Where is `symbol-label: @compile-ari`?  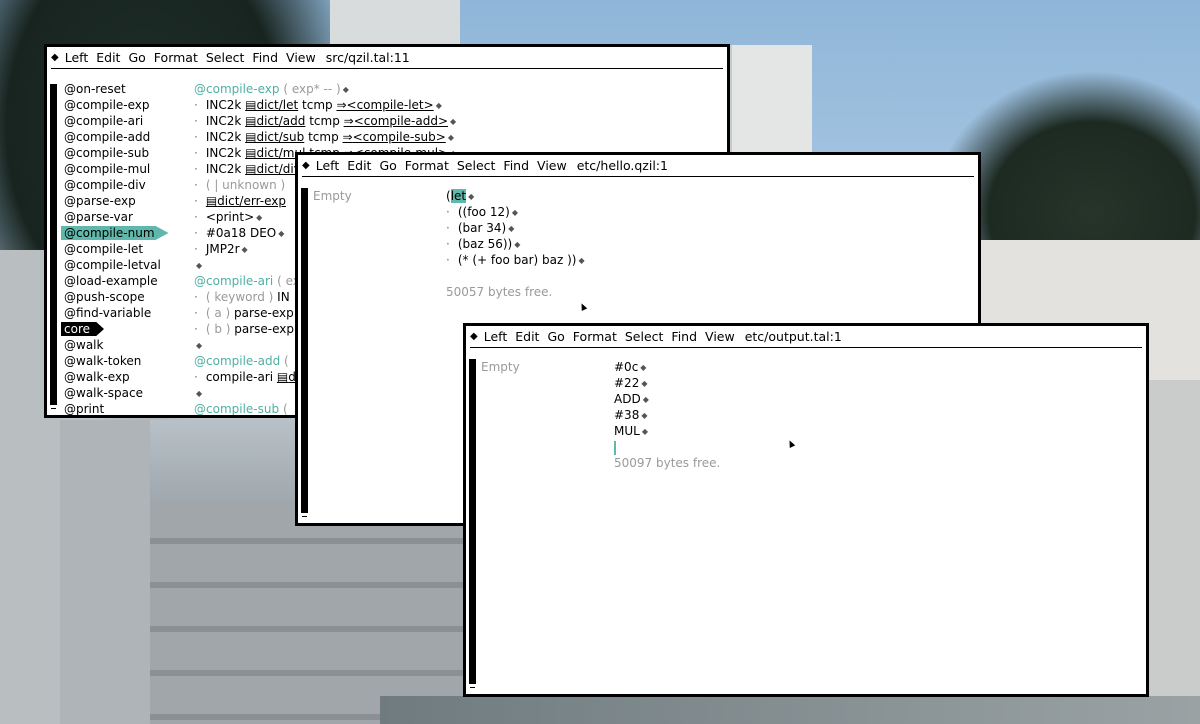 symbol-label: @compile-ari is located at coordinates (104, 121).